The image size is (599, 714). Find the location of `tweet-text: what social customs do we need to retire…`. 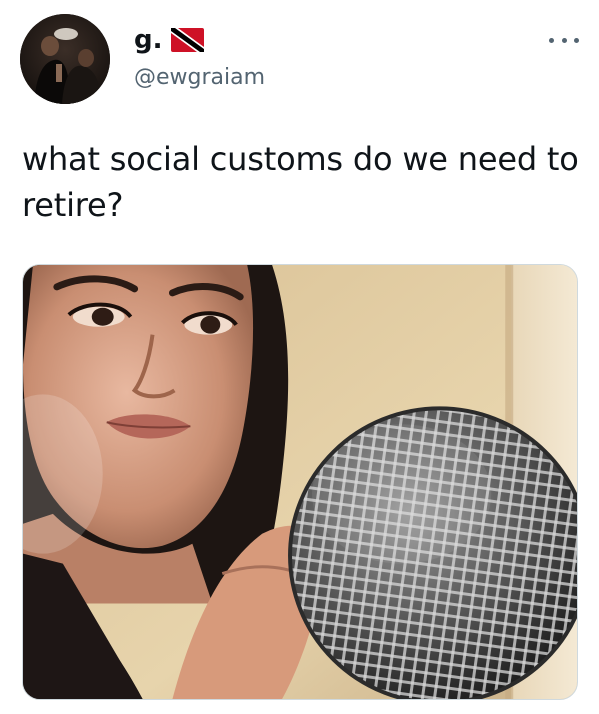

tweet-text: what social customs do we need to retire… is located at coordinates (300, 182).